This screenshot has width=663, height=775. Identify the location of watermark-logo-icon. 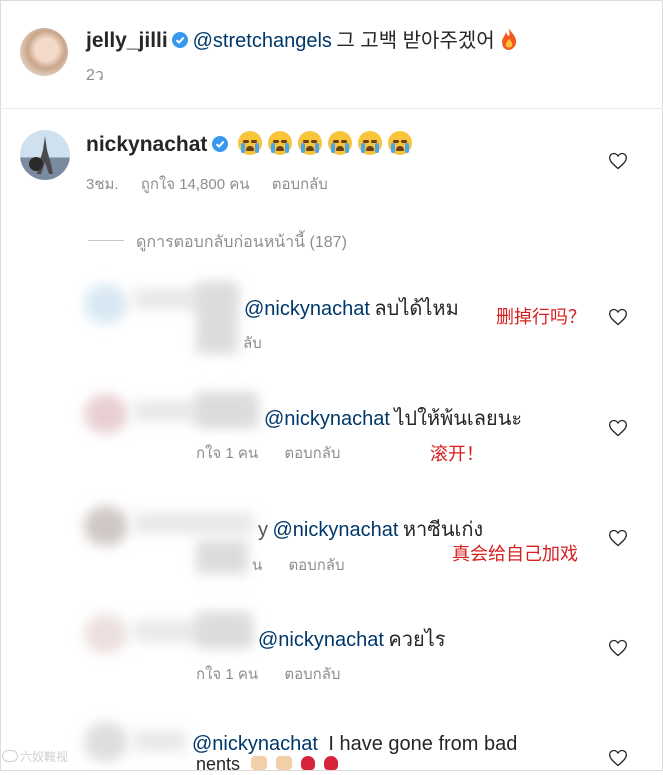
(10, 756).